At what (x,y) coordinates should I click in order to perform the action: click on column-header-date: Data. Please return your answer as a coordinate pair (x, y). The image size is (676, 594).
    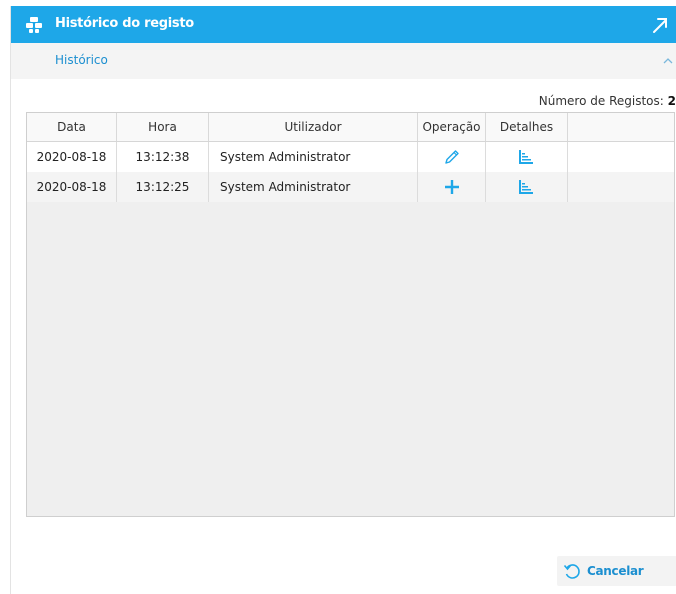
    Looking at the image, I should click on (72, 127).